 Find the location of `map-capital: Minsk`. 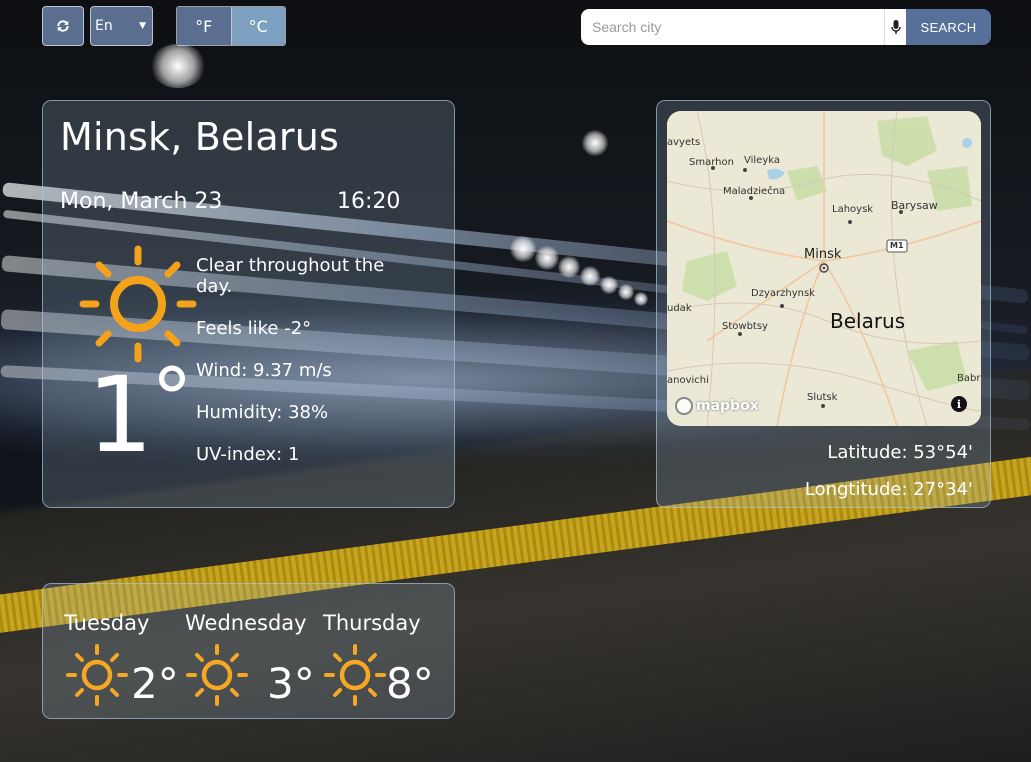

map-capital: Minsk is located at coordinates (823, 254).